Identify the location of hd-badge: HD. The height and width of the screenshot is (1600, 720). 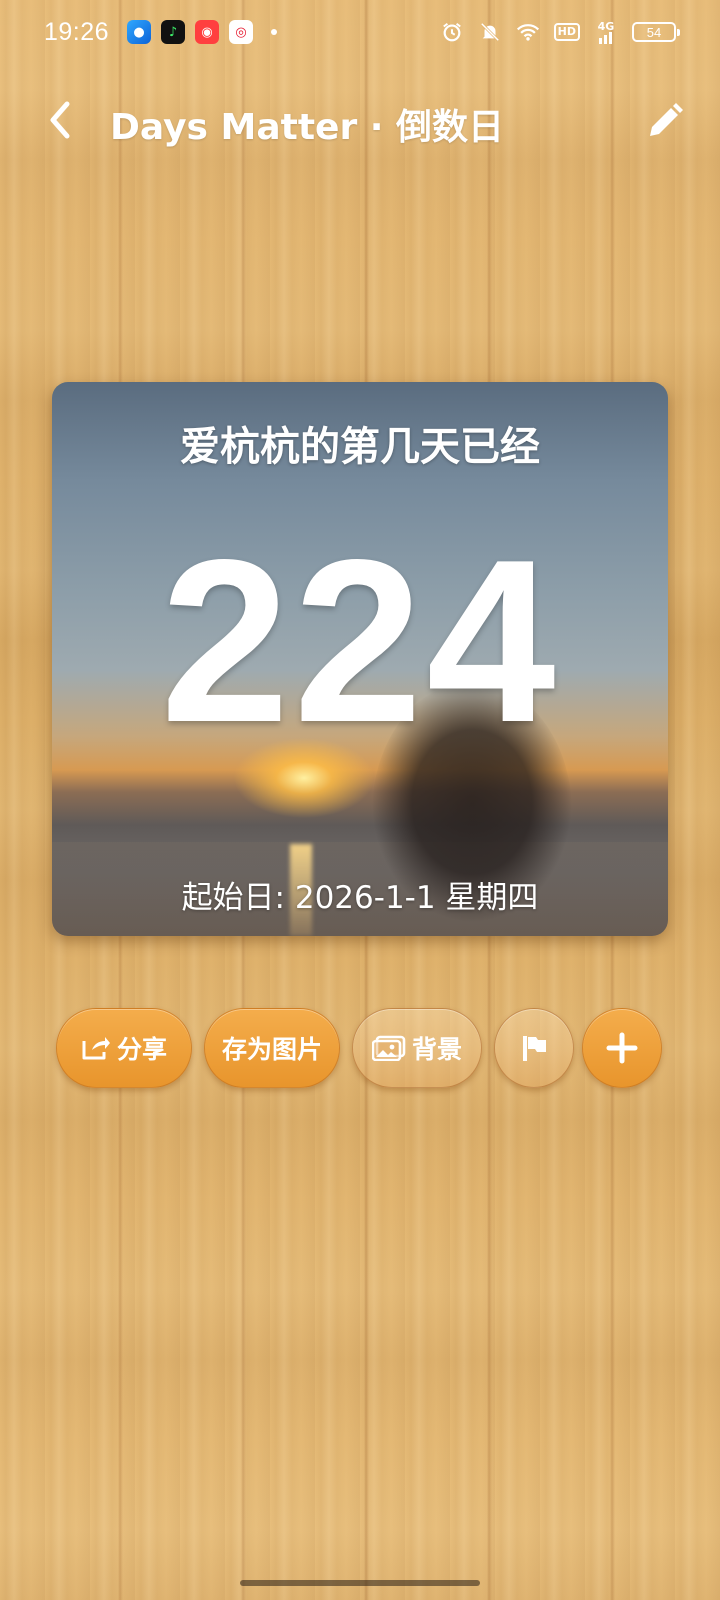
(566, 32).